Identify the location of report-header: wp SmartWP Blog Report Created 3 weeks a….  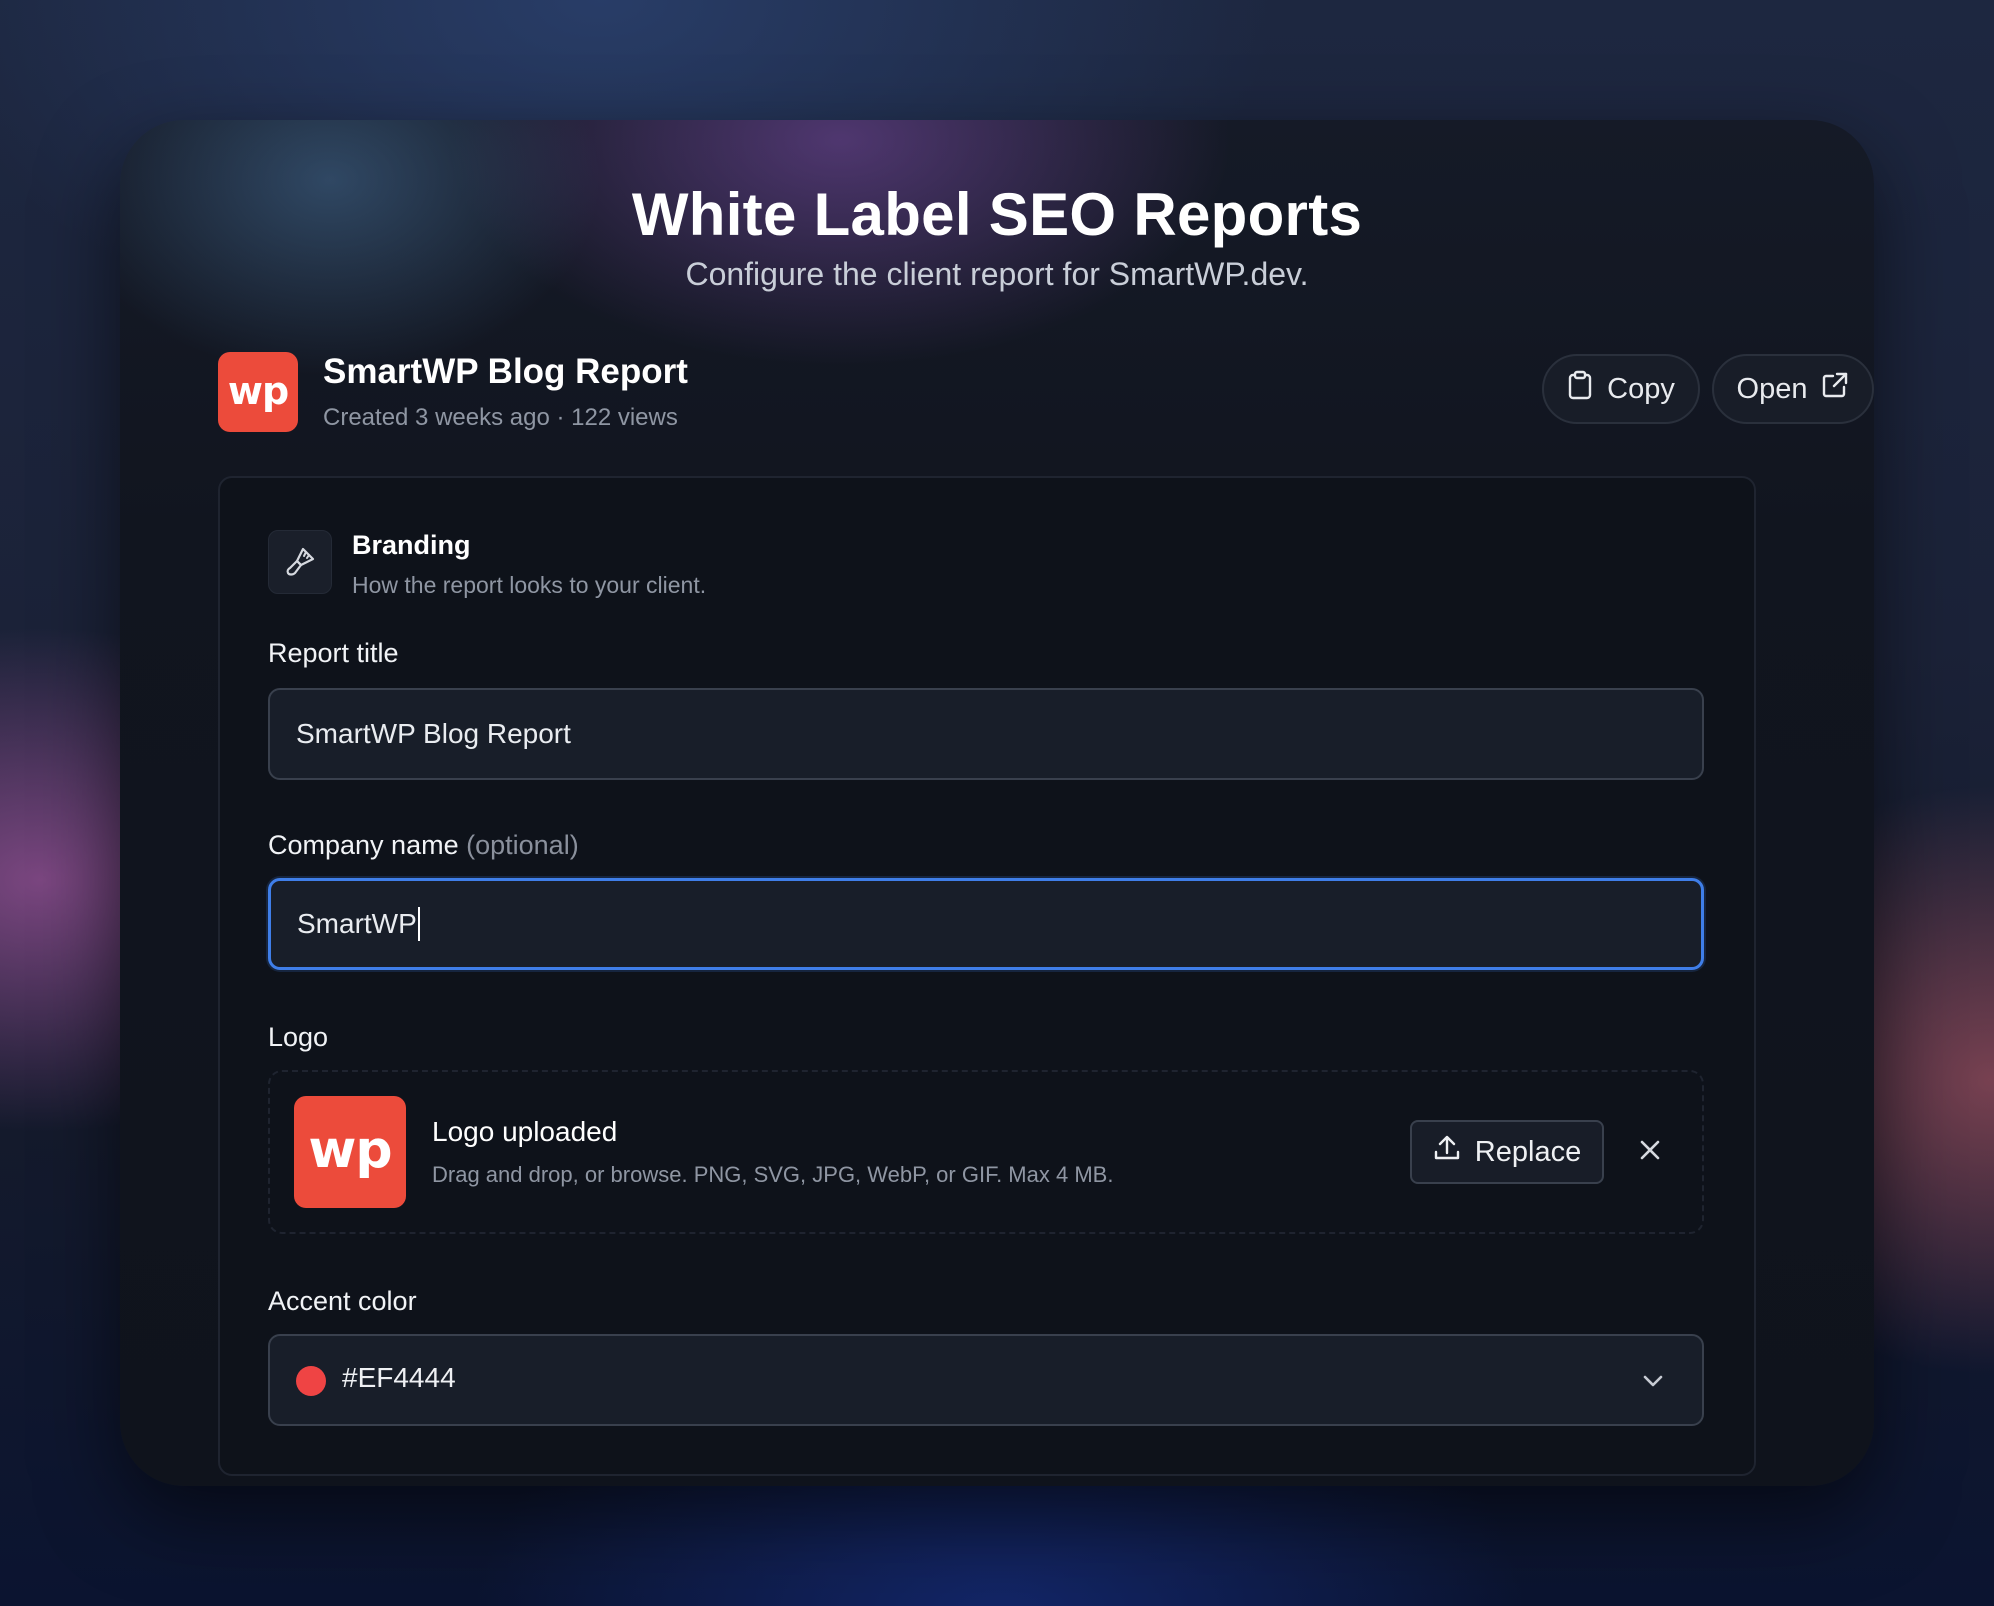
(1046, 393).